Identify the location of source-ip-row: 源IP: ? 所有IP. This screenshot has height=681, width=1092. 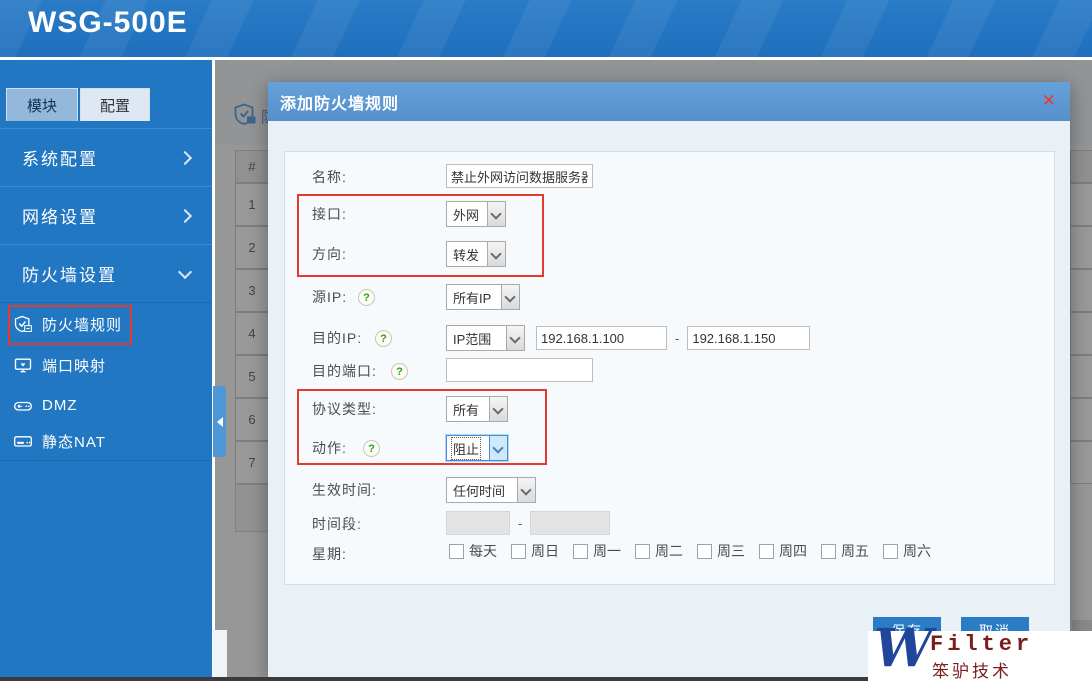
(669, 297).